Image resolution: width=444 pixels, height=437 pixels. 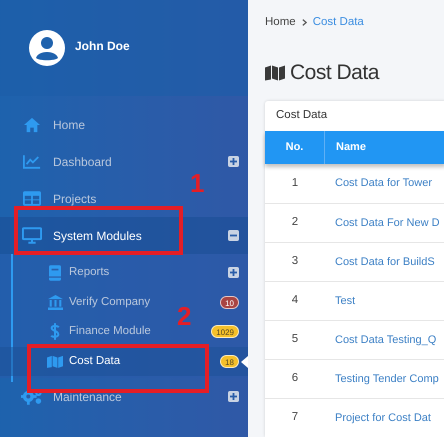 What do you see at coordinates (55, 302) in the screenshot?
I see `bank-icon` at bounding box center [55, 302].